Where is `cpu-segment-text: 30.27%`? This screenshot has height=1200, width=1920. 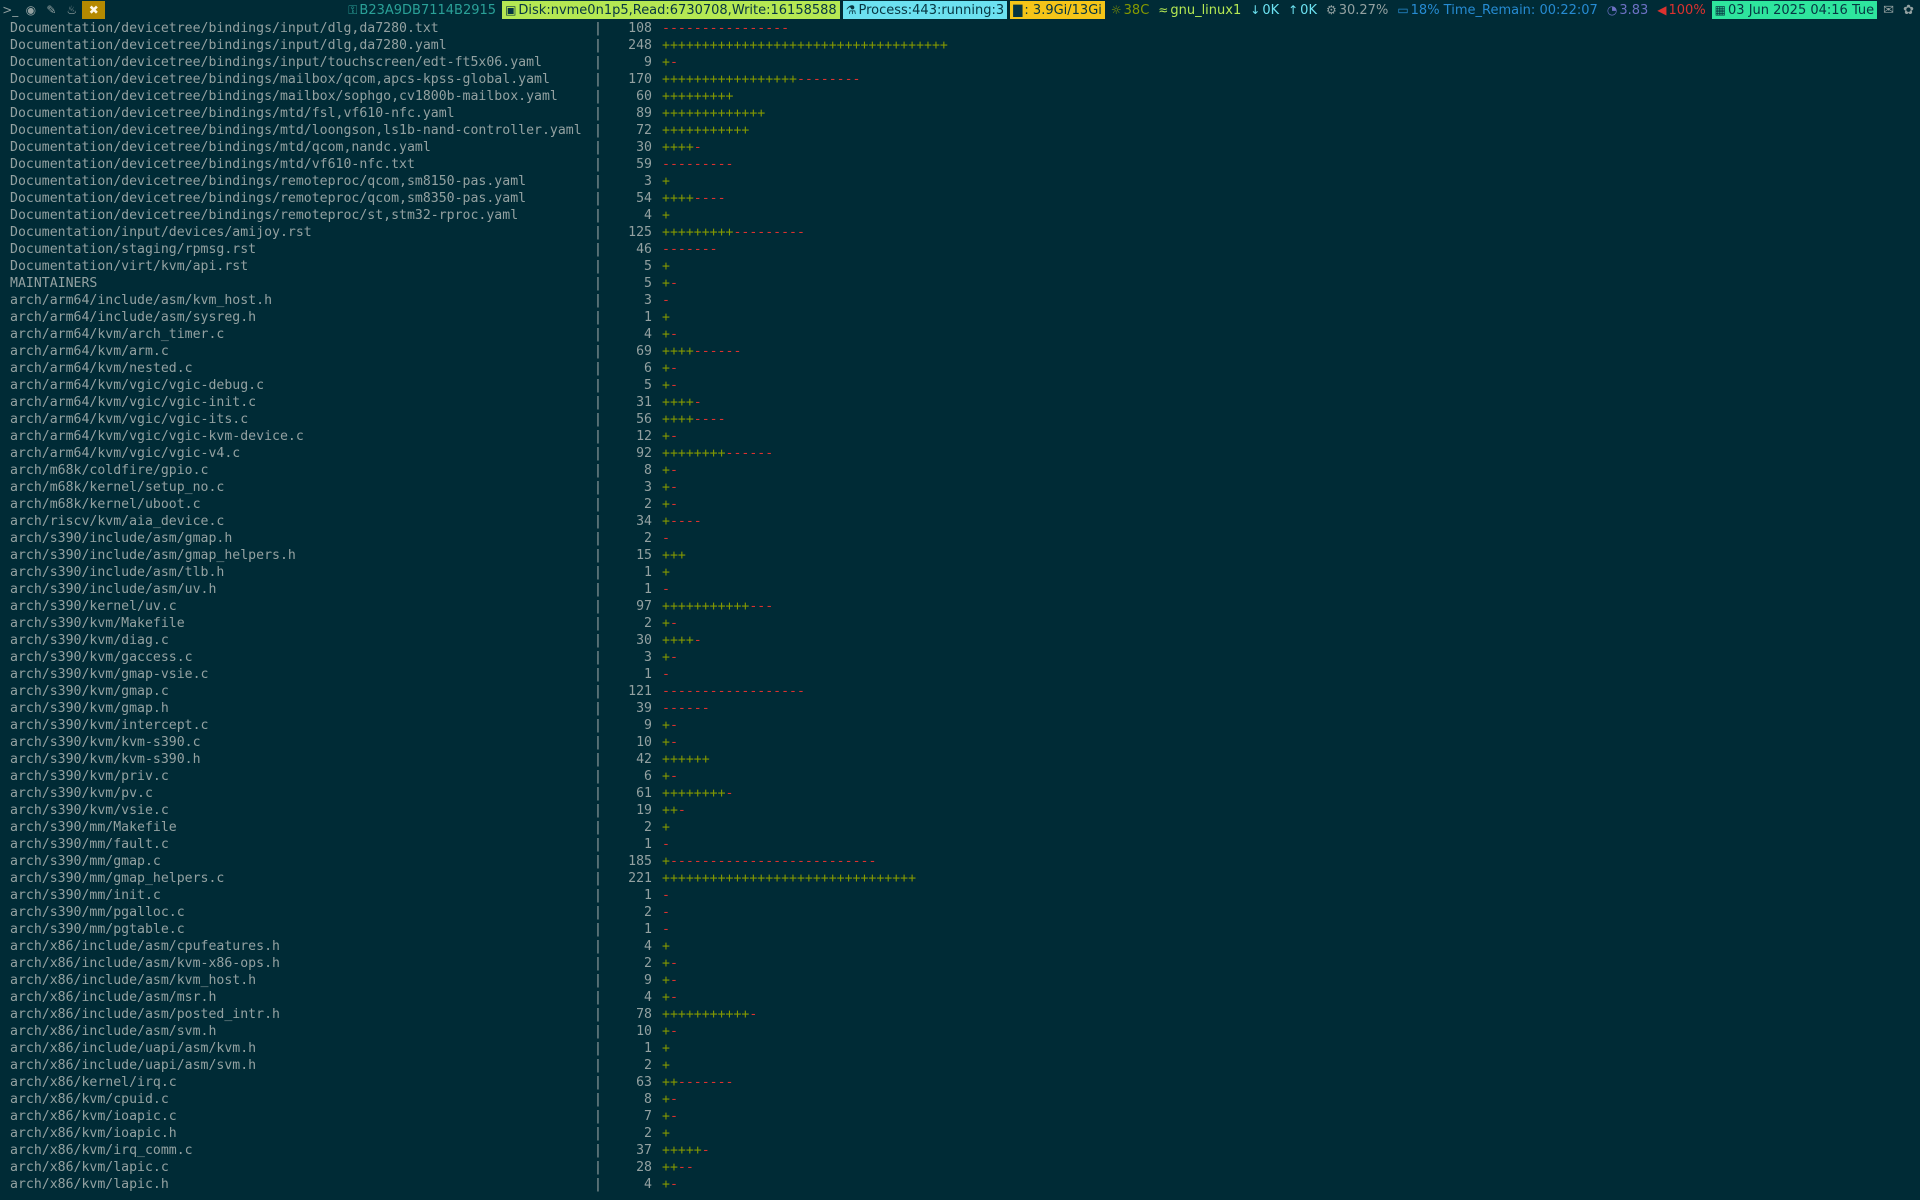
cpu-segment-text: 30.27% is located at coordinates (1363, 10).